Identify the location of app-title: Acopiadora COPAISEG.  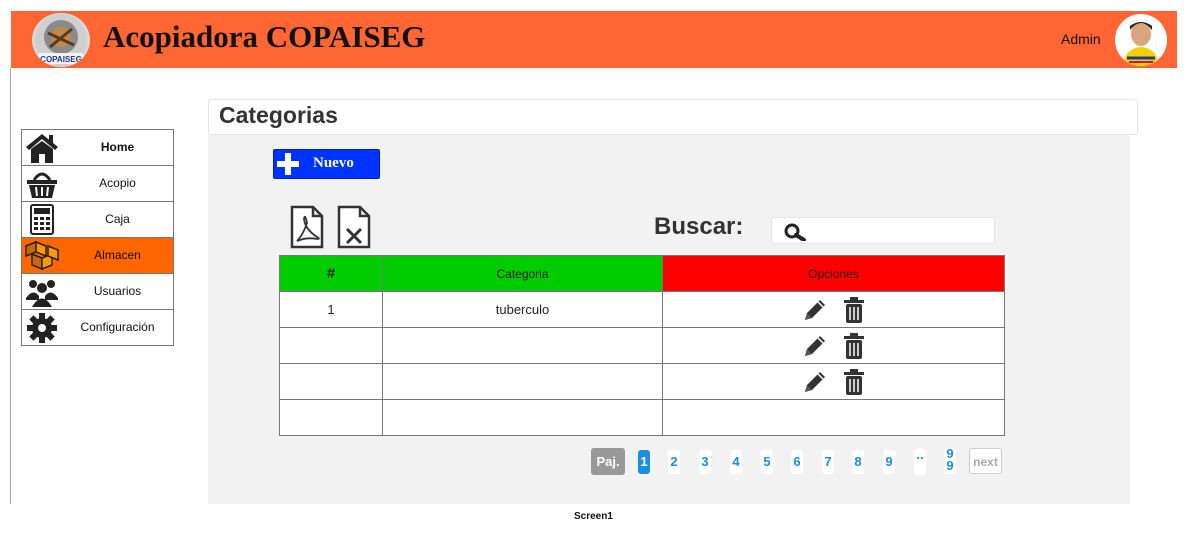
(264, 36).